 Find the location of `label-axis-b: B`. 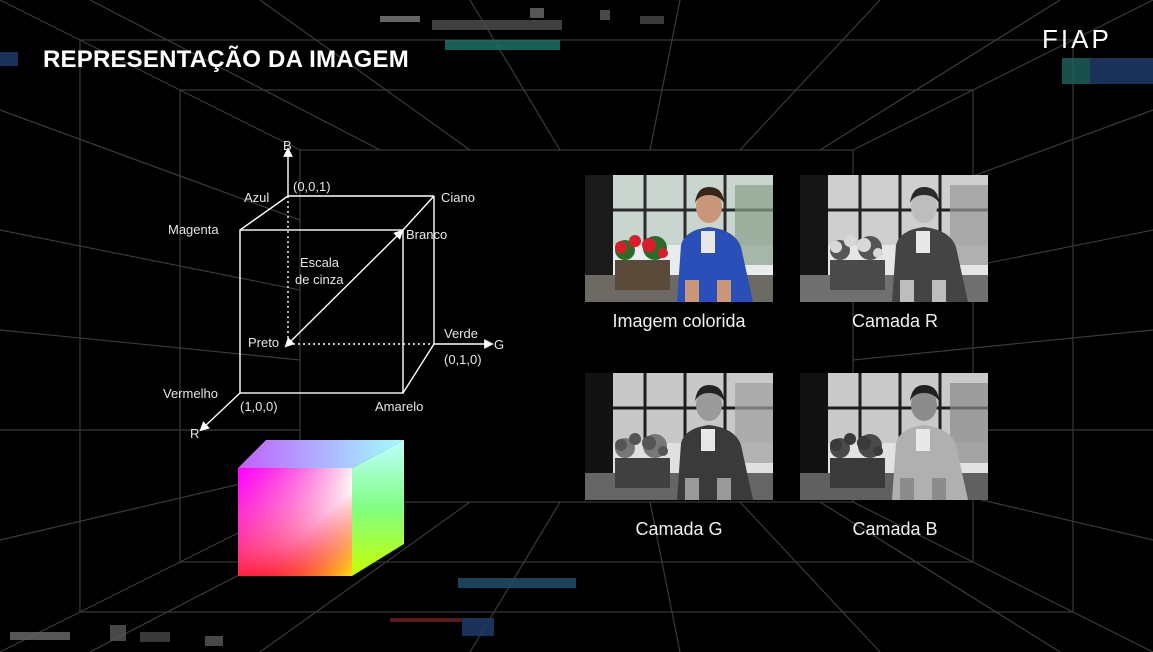

label-axis-b: B is located at coordinates (287, 145).